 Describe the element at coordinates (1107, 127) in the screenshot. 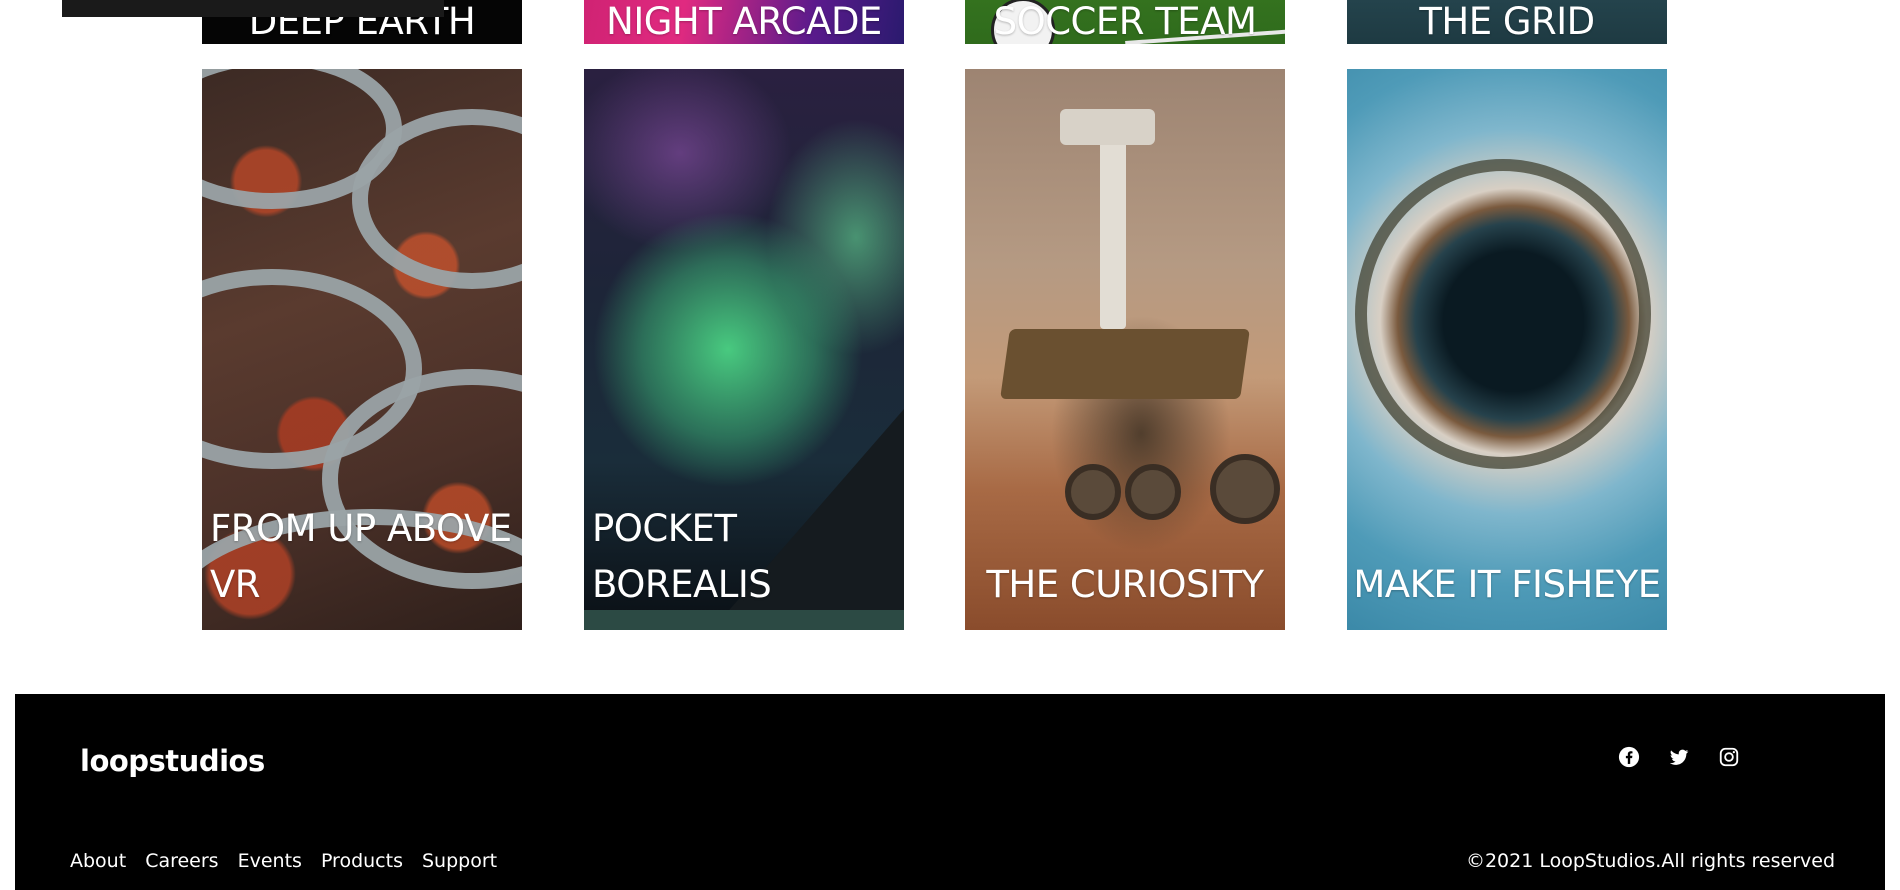

I see `rover-head-shape` at that location.